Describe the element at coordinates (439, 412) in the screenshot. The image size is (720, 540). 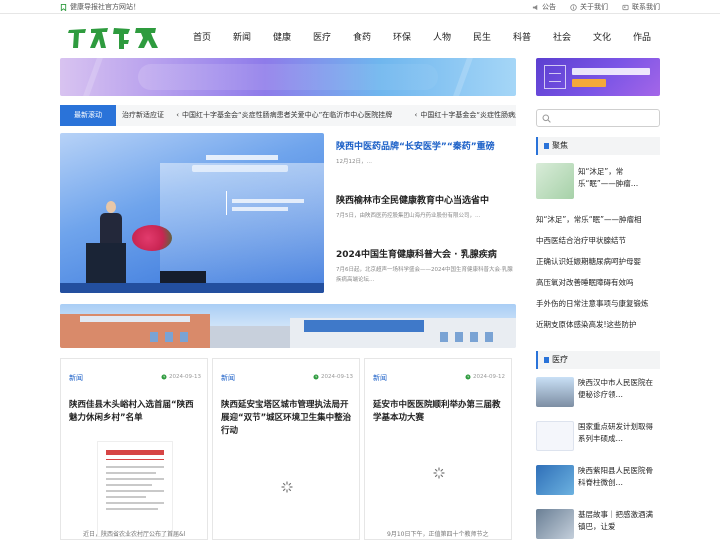
I see `card-title: 延安市中医医院顺利举办第三届教学基本功大赛` at that location.